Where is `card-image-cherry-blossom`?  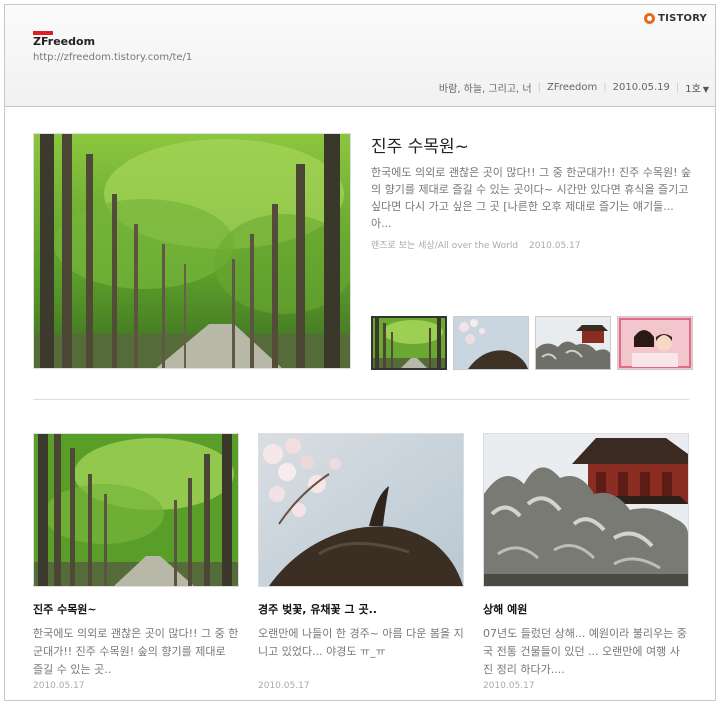 card-image-cherry-blossom is located at coordinates (361, 510).